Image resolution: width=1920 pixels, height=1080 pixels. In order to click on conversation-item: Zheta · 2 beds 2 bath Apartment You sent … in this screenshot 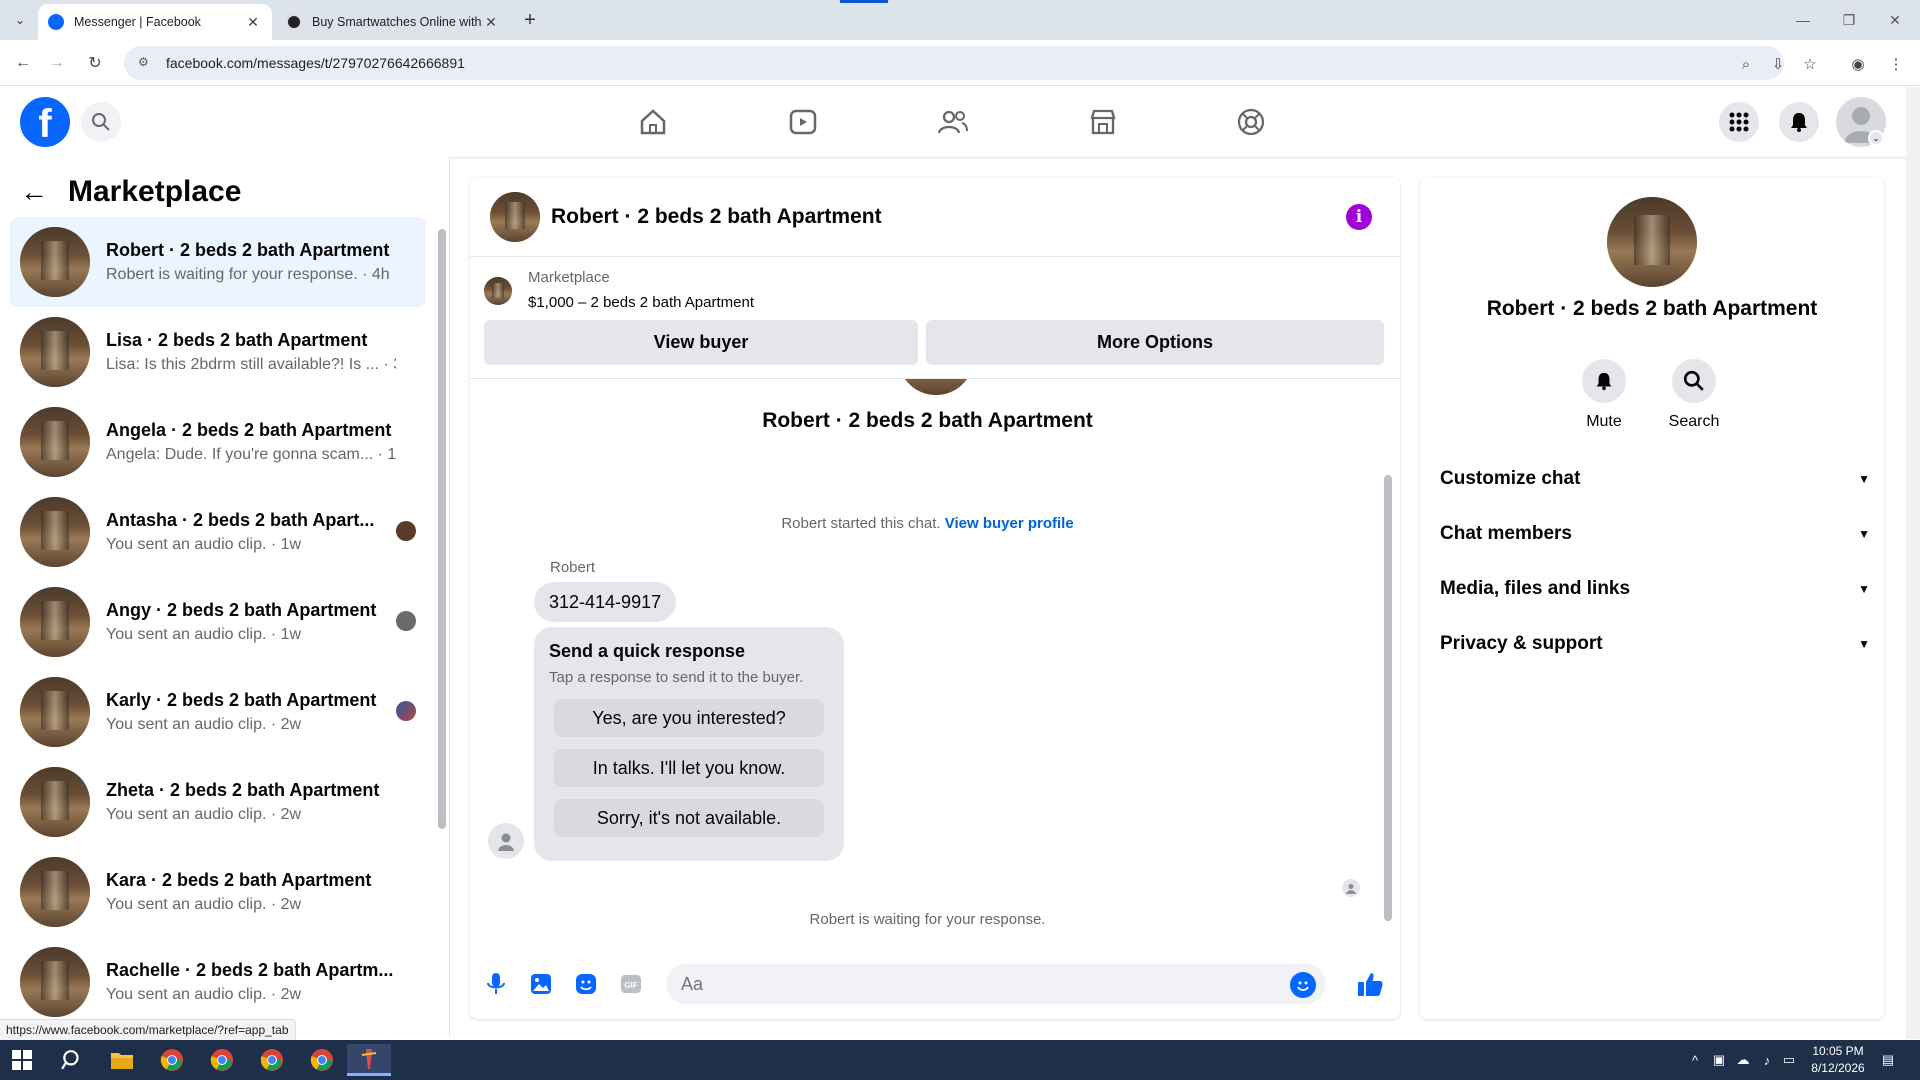, I will do `click(218, 802)`.